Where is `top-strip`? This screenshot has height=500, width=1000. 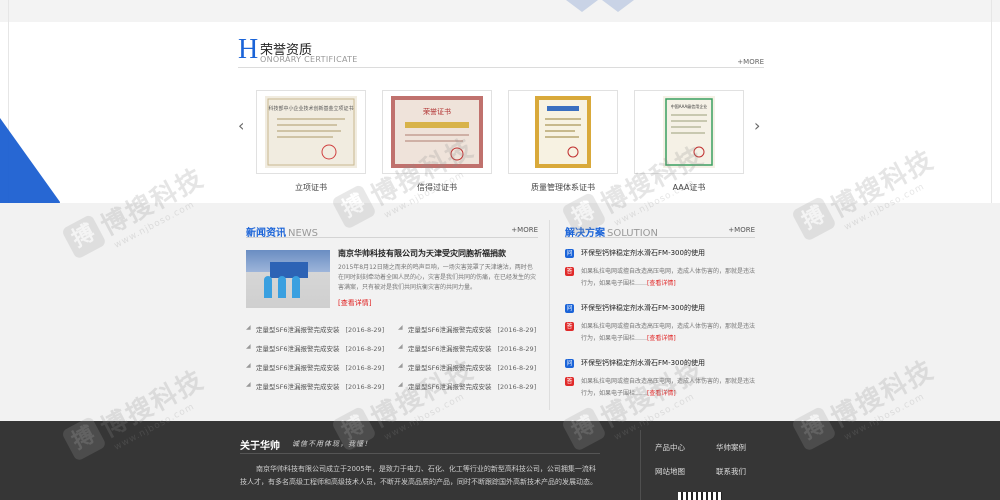 top-strip is located at coordinates (500, 11).